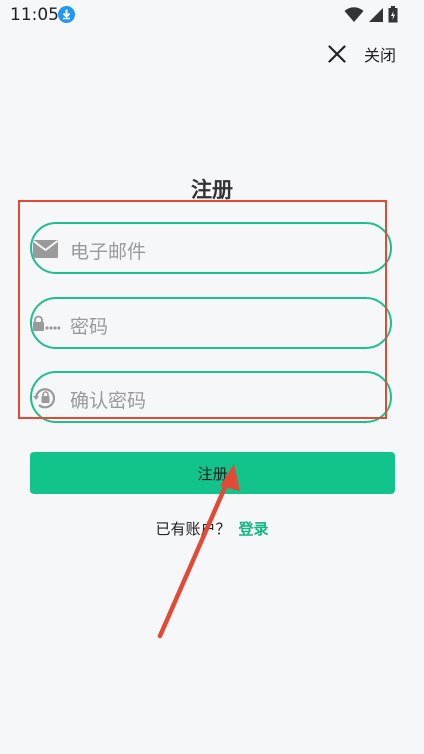 This screenshot has width=424, height=754. What do you see at coordinates (211, 397) in the screenshot?
I see `confirm-password-field: 确认密码` at bounding box center [211, 397].